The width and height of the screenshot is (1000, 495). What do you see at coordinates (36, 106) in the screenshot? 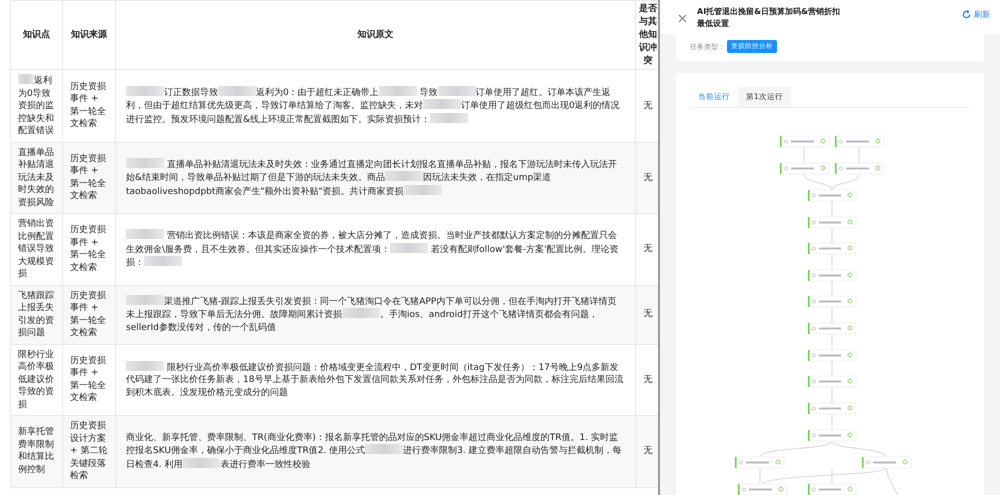
I see `knowledge-point: 返利为0导致资损的监控缺失和配置错误` at bounding box center [36, 106].